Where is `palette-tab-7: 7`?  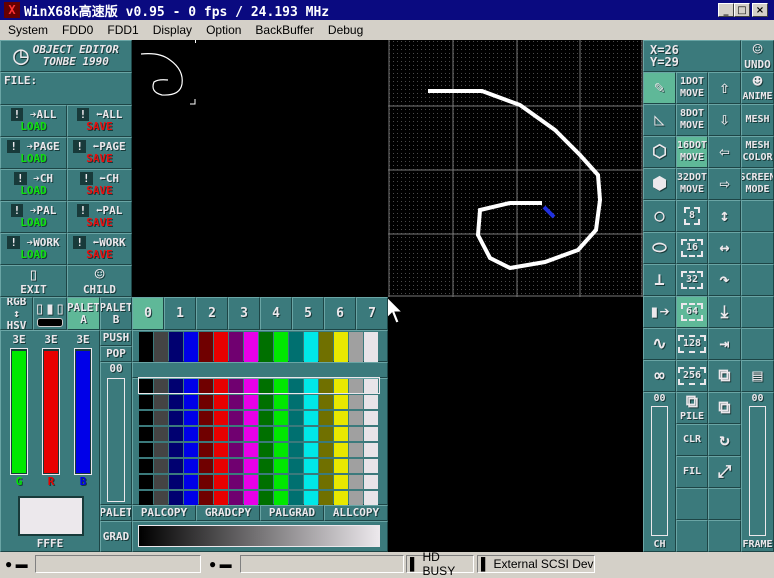 palette-tab-7: 7 is located at coordinates (372, 313).